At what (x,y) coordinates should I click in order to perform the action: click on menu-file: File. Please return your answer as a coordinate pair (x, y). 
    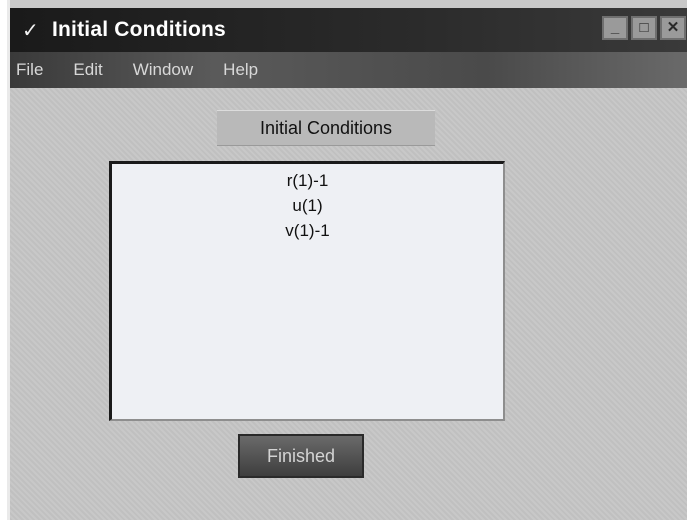
    Looking at the image, I should click on (29, 70).